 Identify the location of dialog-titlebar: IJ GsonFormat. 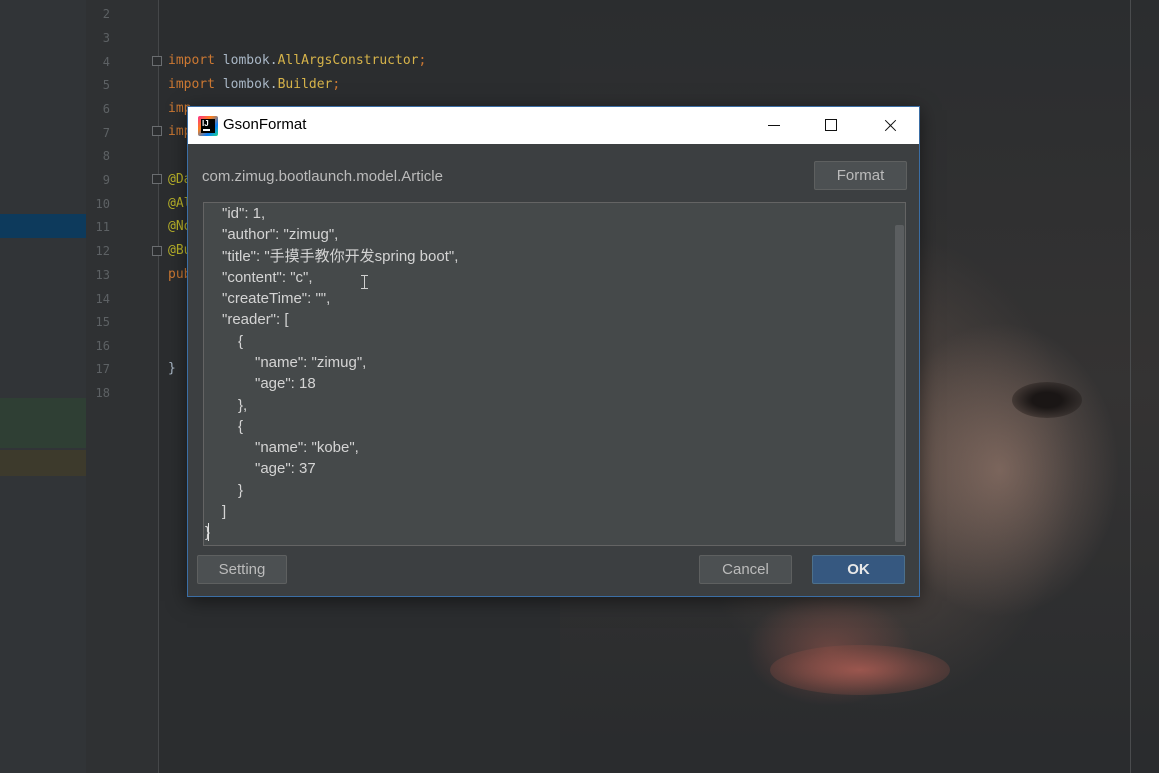
(553, 125).